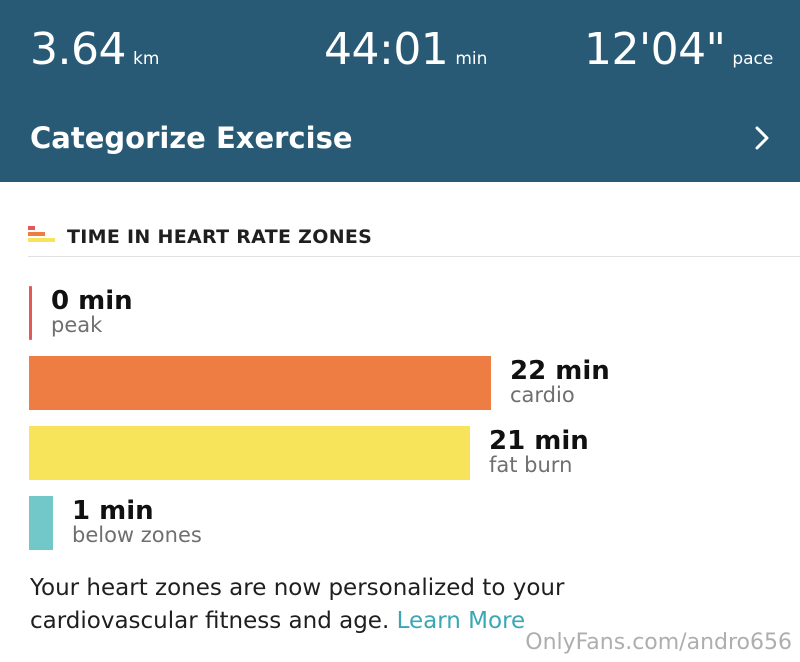 The width and height of the screenshot is (800, 662). What do you see at coordinates (78, 49) in the screenshot?
I see `distance-value: 3.64` at bounding box center [78, 49].